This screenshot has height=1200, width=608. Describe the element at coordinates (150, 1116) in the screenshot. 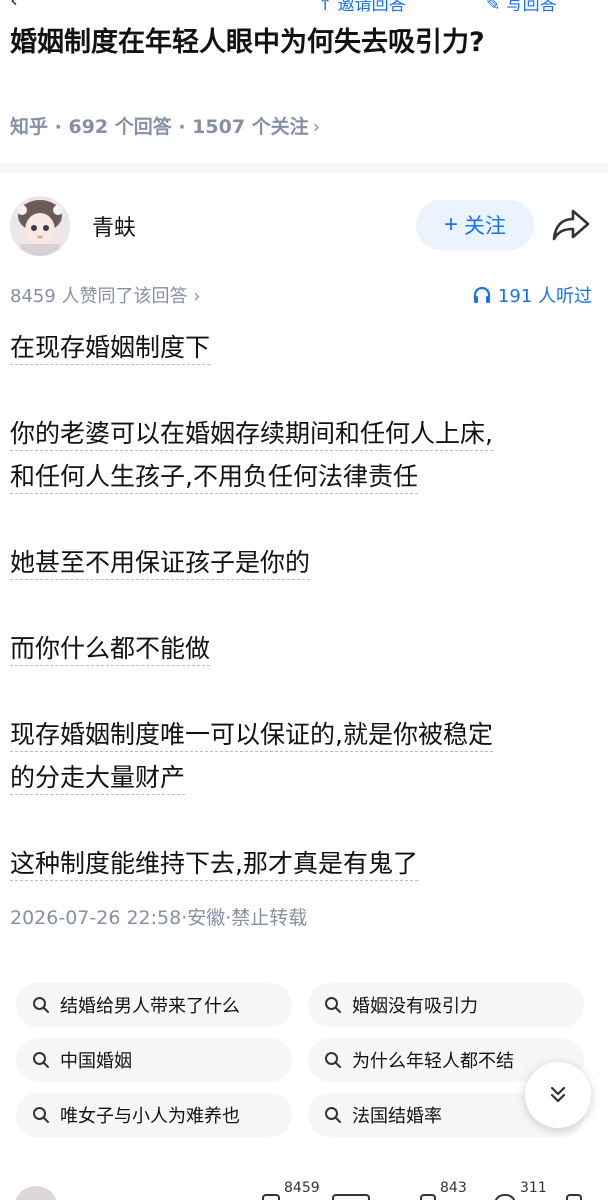

I see `related-search-label: 唯女子与小人为难养也` at that location.